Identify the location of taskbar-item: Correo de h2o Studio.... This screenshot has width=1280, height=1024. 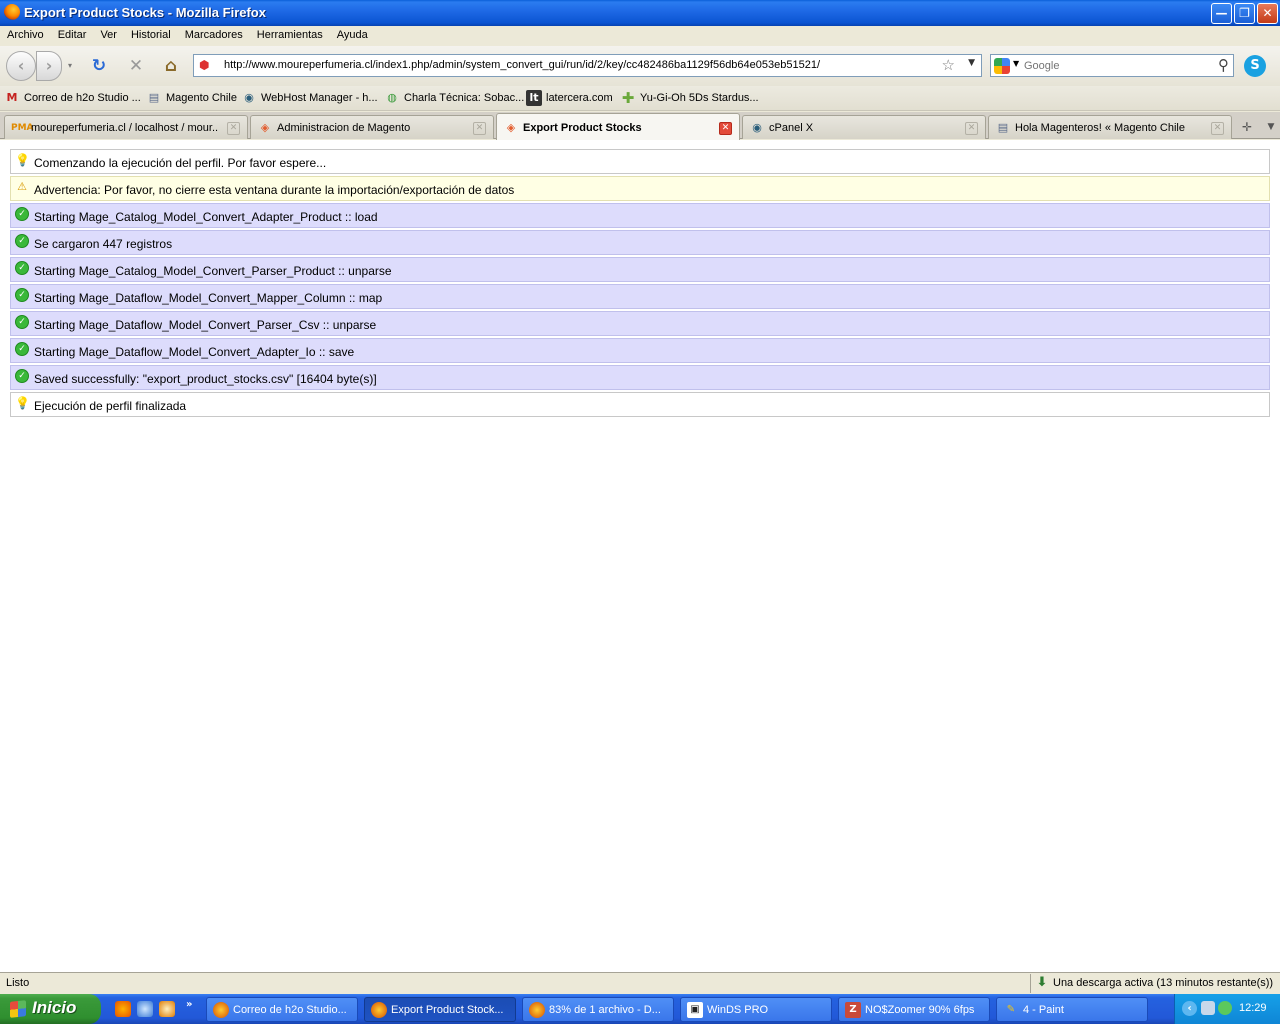
(282, 1009).